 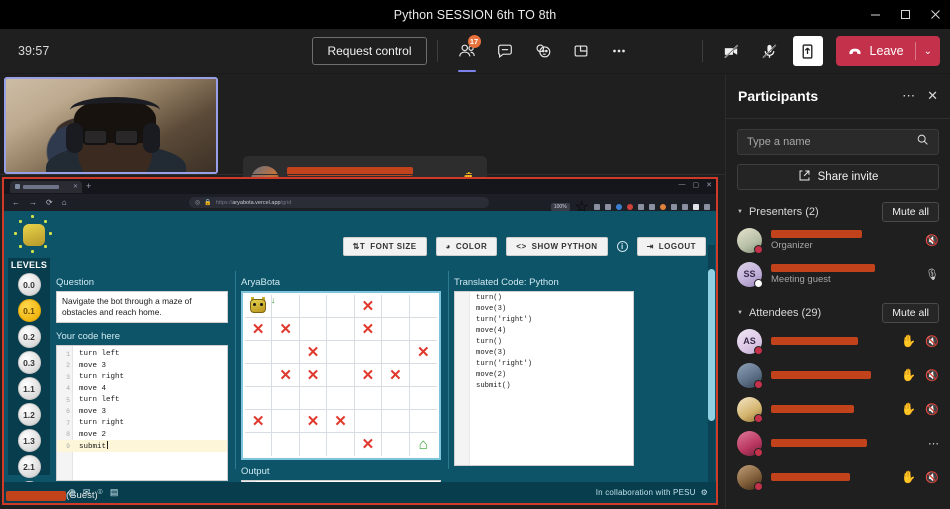 What do you see at coordinates (838, 274) in the screenshot?
I see `participant-row: SS Meeting guest 🎙` at bounding box center [838, 274].